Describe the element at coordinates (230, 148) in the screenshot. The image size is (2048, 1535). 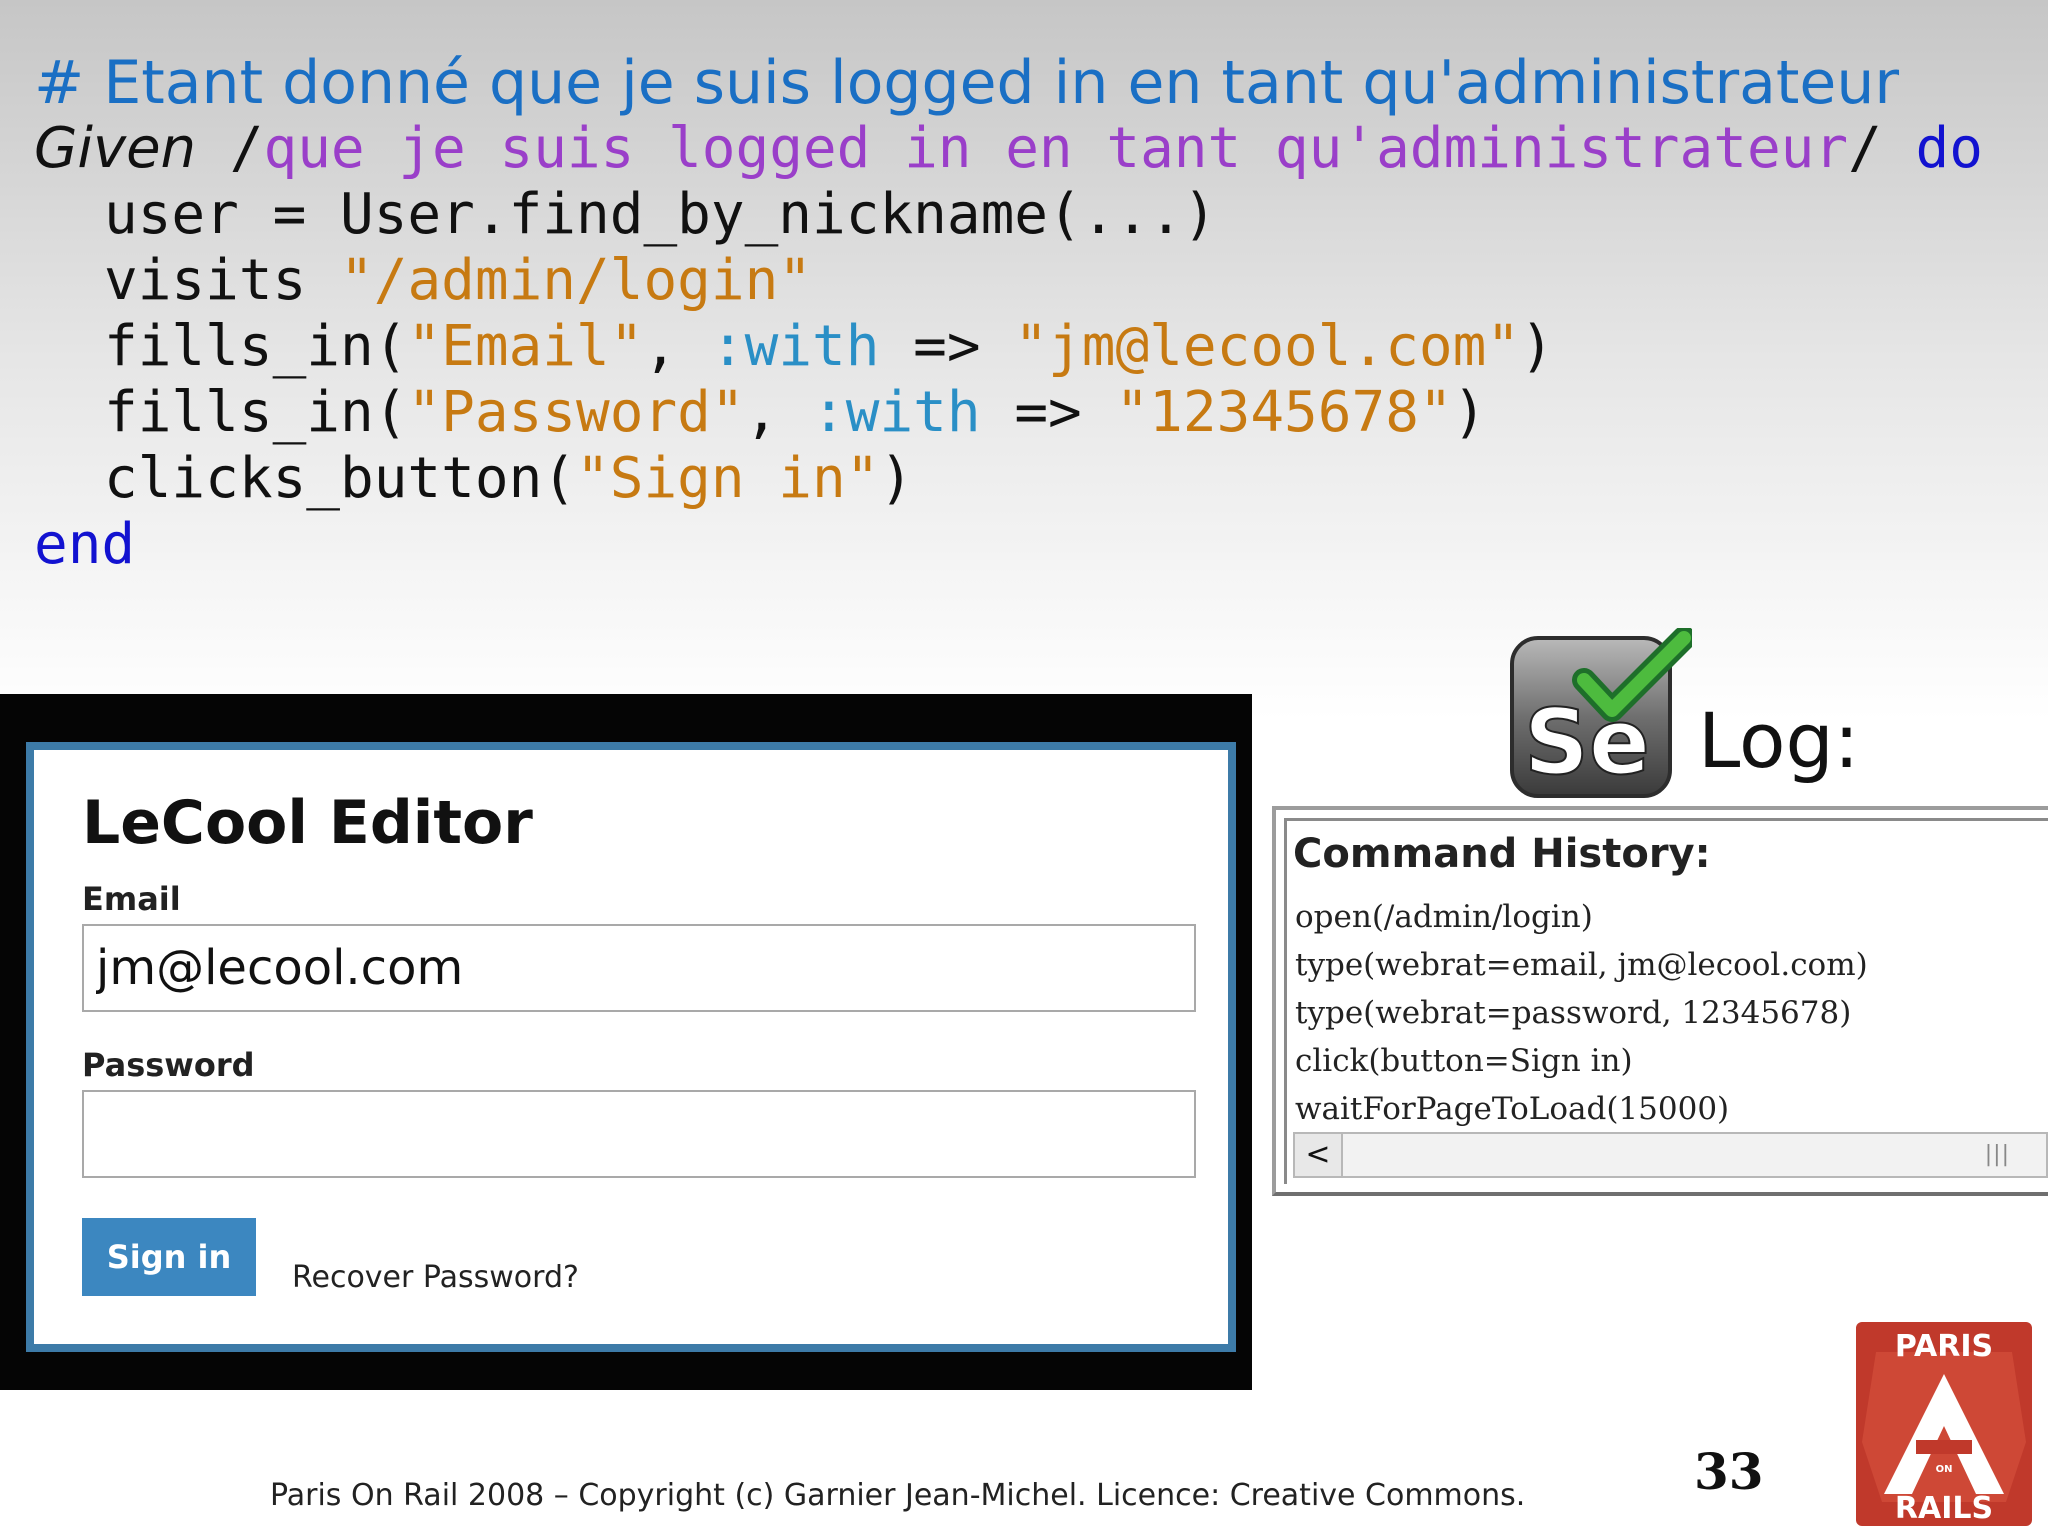
I see `regex-open: /` at that location.